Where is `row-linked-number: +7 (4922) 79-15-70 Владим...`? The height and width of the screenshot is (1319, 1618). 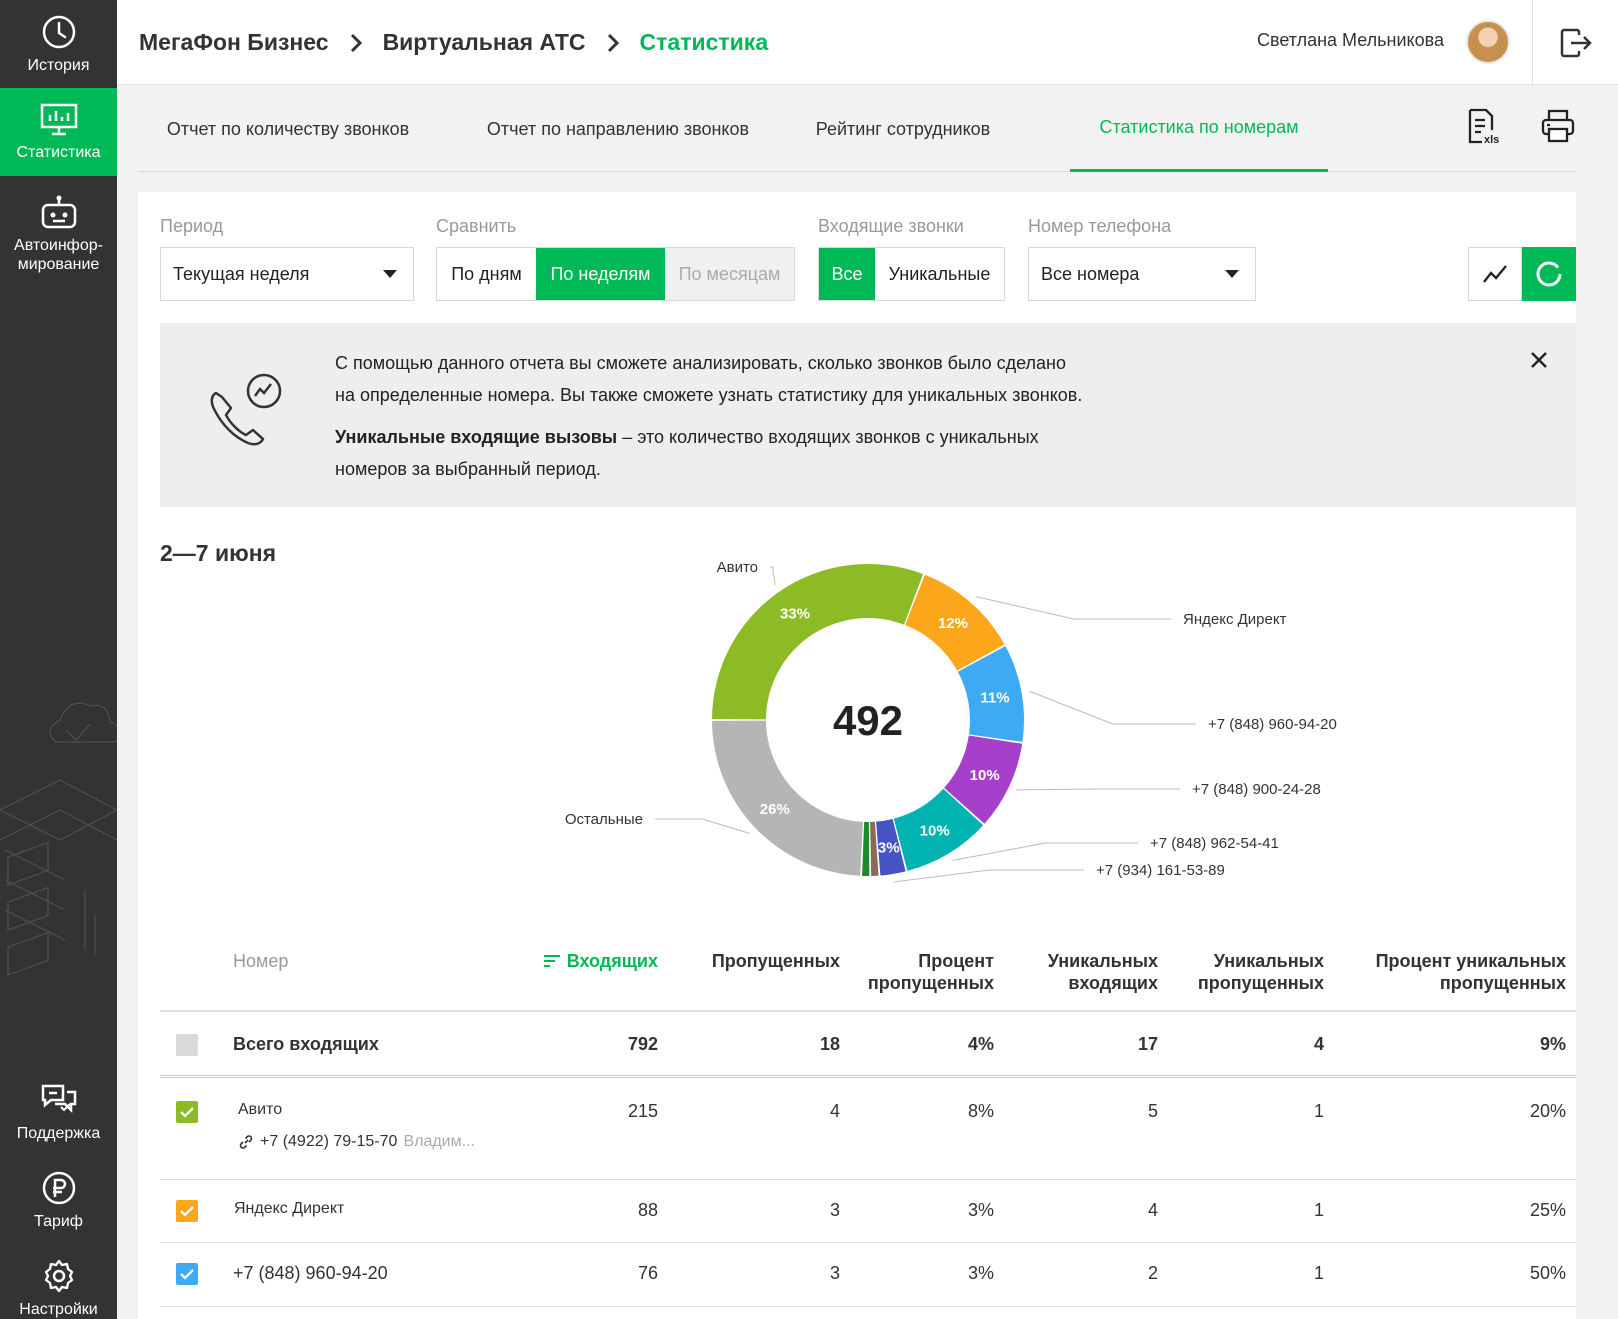 row-linked-number: +7 (4922) 79-15-70 Владим... is located at coordinates (356, 1142).